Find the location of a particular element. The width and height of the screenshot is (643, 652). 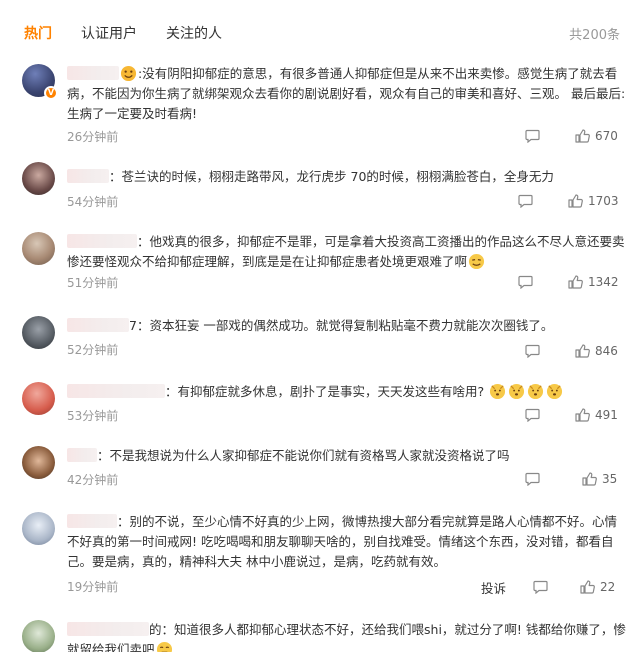

comment-text-block: ：有抑郁症就多休息，剧扑了是事实，天天发这些有啥用? is located at coordinates (348, 392).